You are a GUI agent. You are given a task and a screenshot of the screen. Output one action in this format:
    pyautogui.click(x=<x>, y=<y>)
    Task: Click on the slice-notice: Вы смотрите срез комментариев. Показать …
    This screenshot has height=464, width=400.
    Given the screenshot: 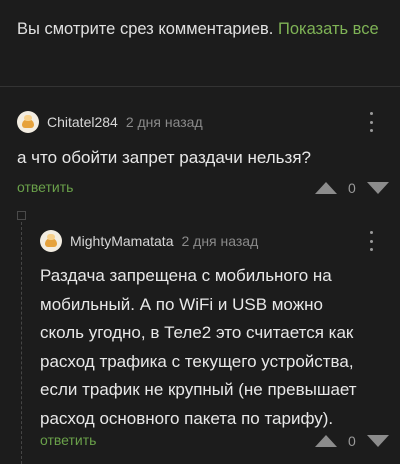 What is the action you would take?
    pyautogui.click(x=202, y=29)
    